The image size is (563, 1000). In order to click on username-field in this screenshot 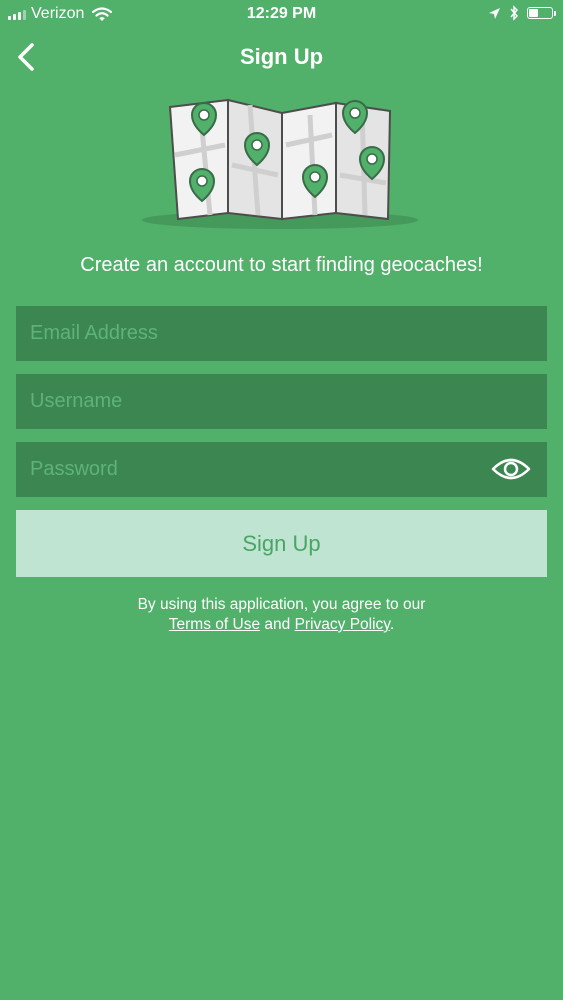, I will do `click(288, 401)`.